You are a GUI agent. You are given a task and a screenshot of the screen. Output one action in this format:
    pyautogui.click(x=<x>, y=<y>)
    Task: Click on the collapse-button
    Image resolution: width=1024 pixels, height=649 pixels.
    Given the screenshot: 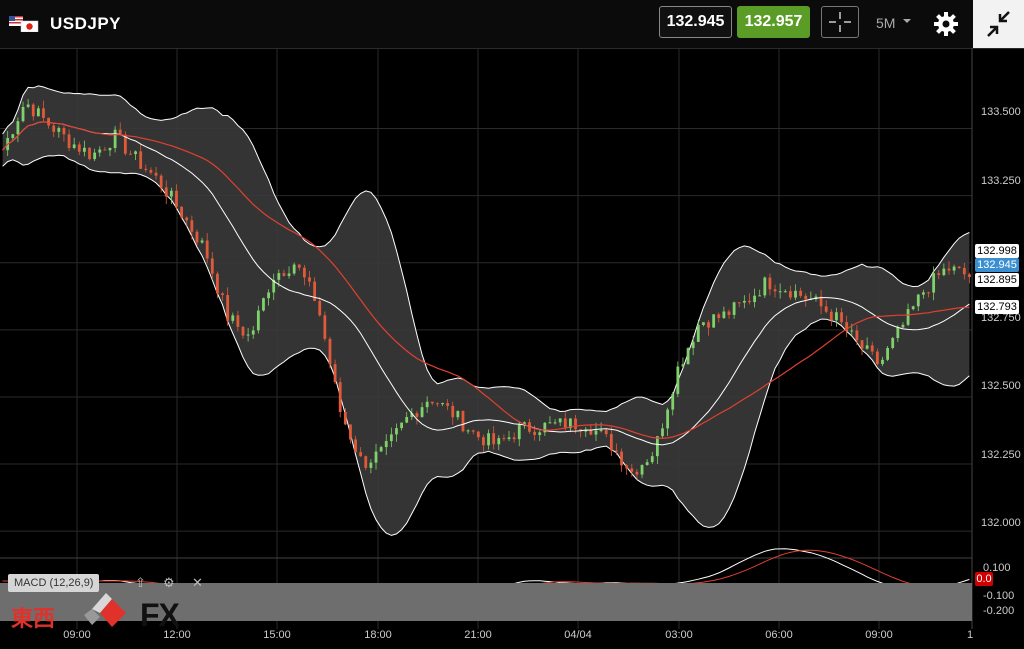 What is the action you would take?
    pyautogui.click(x=998, y=24)
    